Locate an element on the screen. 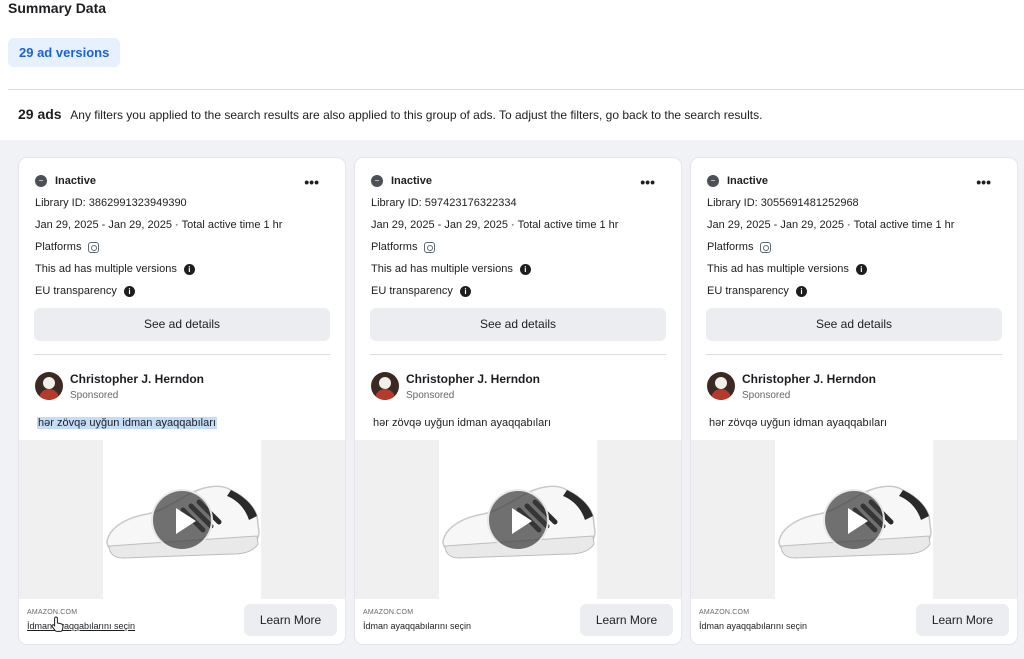 The height and width of the screenshot is (659, 1024). ads-count: 29 ads is located at coordinates (40, 114).